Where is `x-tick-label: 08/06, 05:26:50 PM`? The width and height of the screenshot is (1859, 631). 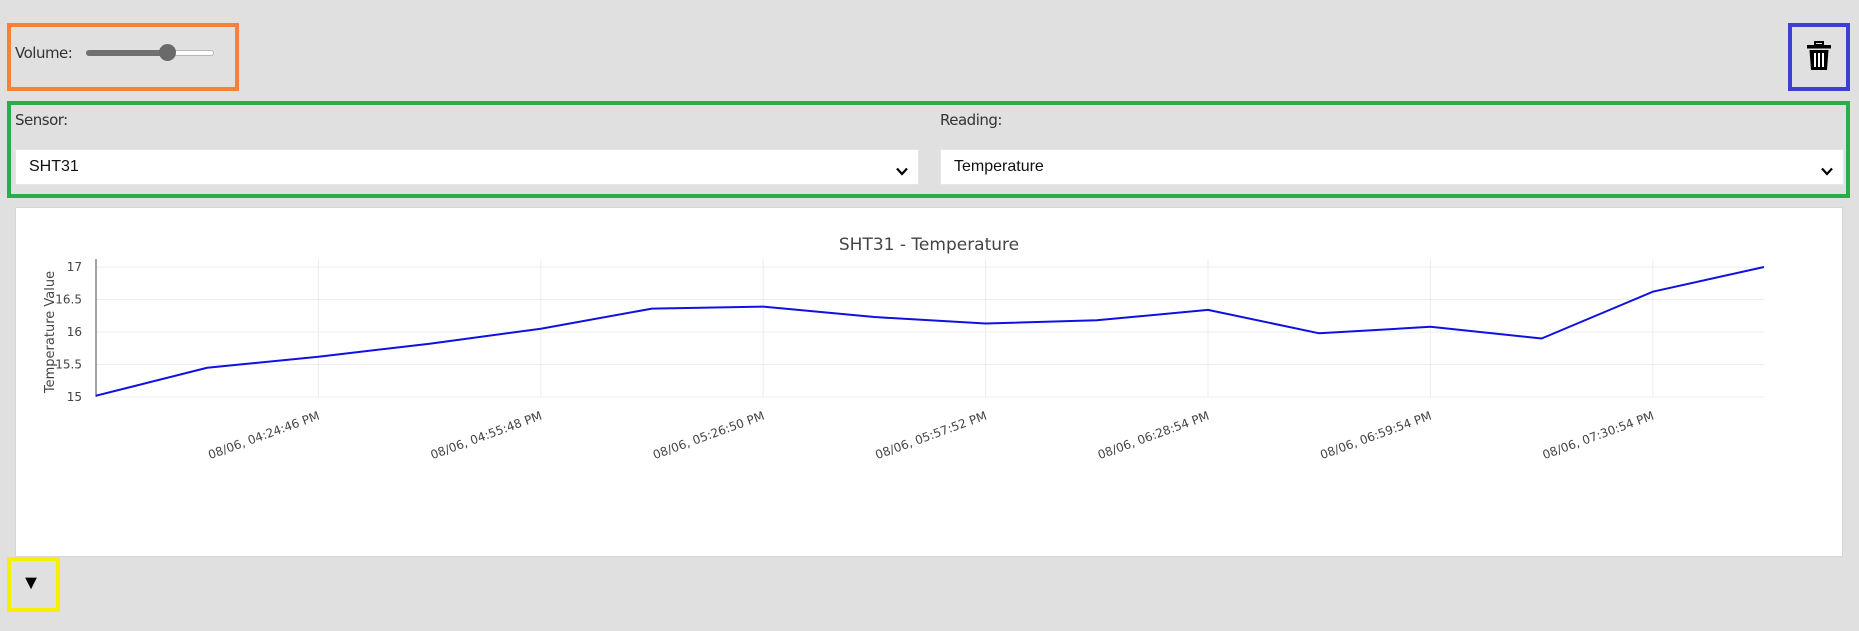
x-tick-label: 08/06, 05:26:50 PM is located at coordinates (708, 435).